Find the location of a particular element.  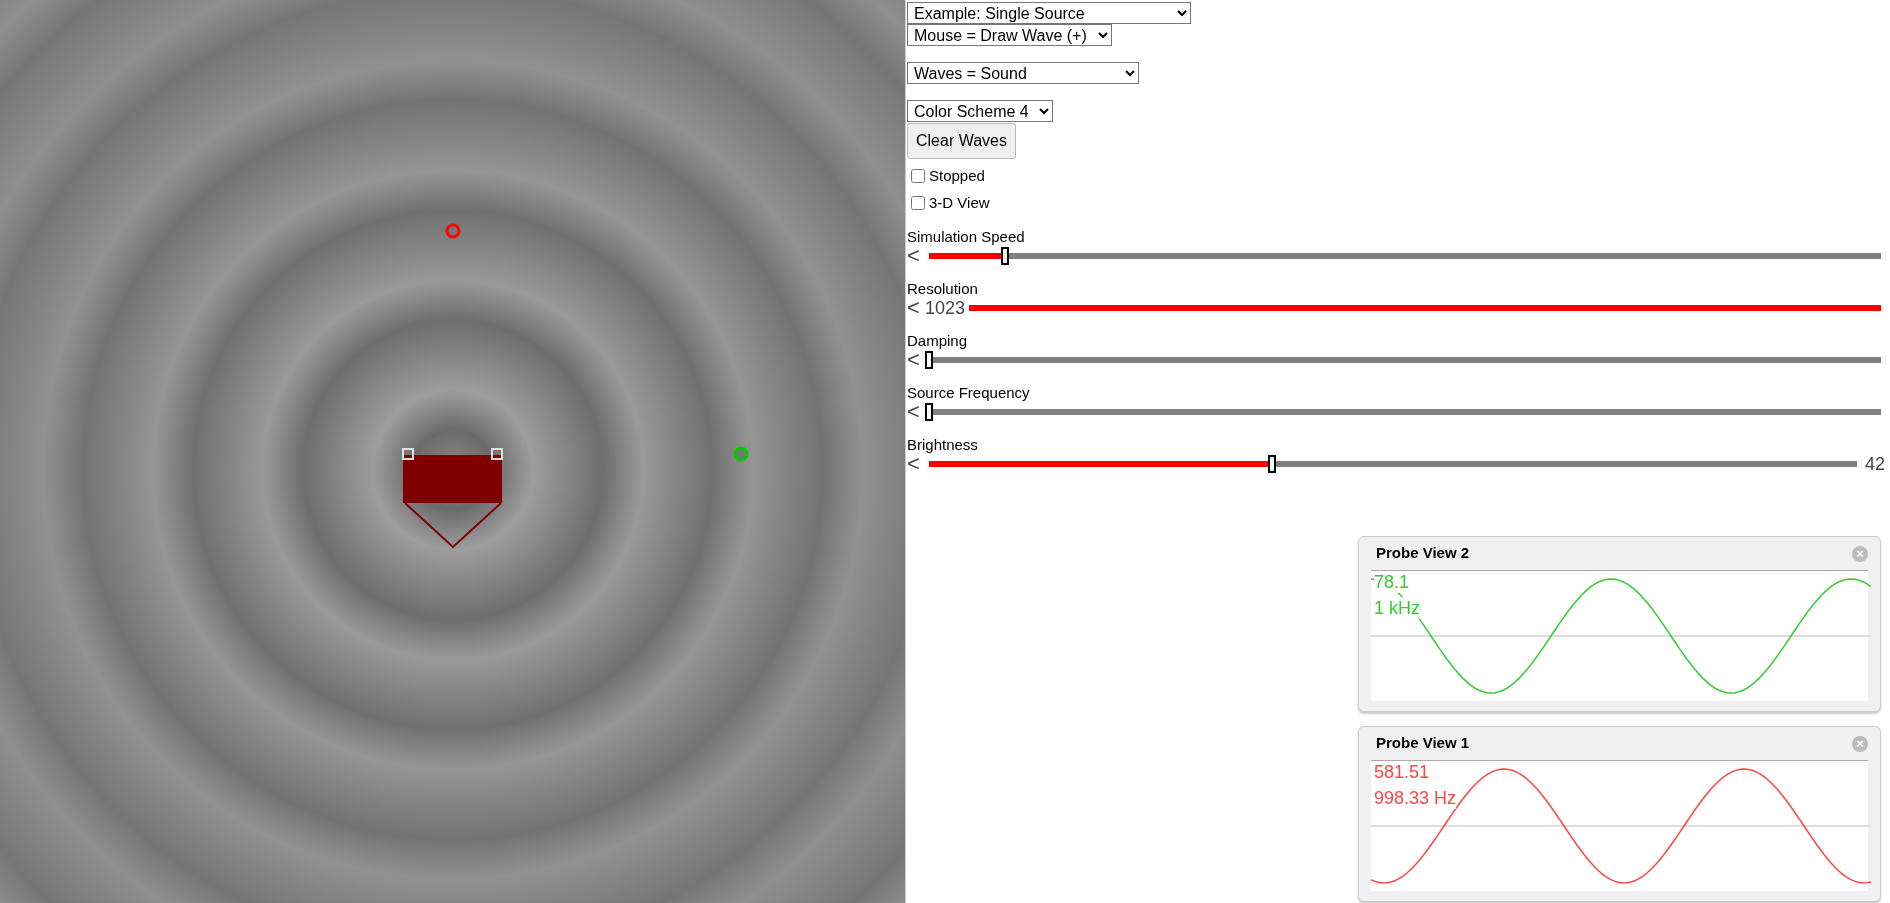

panel-title: Probe View 1 is located at coordinates (1422, 743).